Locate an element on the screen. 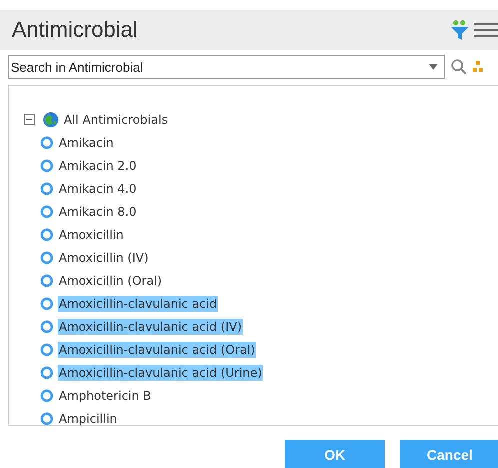  tree-item: Amoxicillin-clavulanic acid (IV) is located at coordinates (151, 326).